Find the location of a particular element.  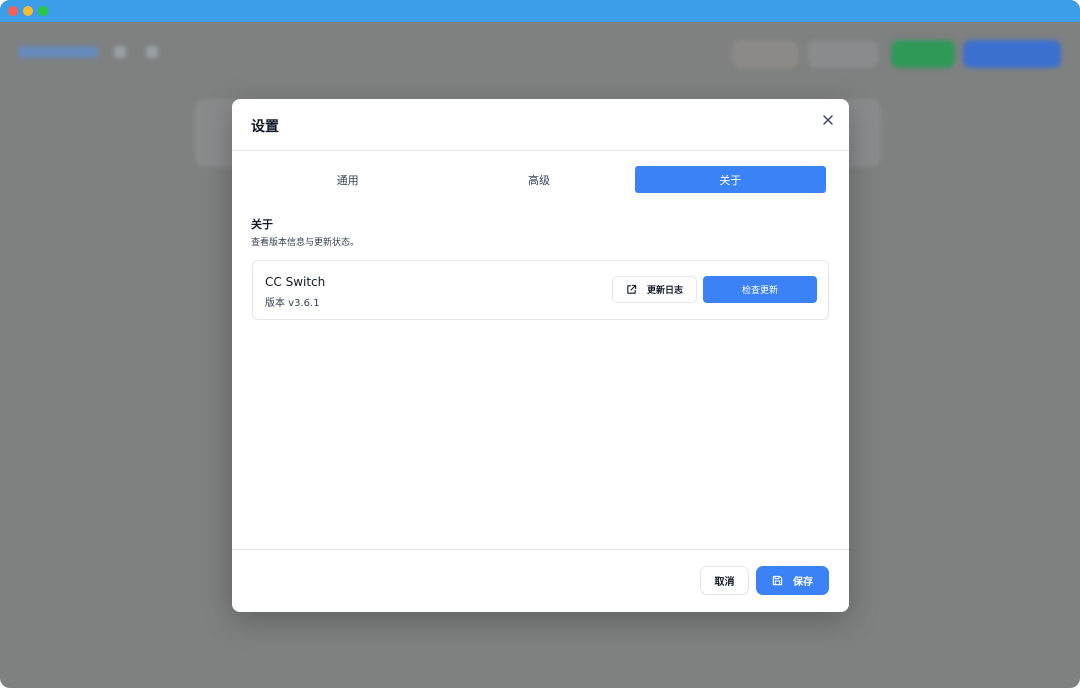

save-button: 保存 is located at coordinates (792, 580).